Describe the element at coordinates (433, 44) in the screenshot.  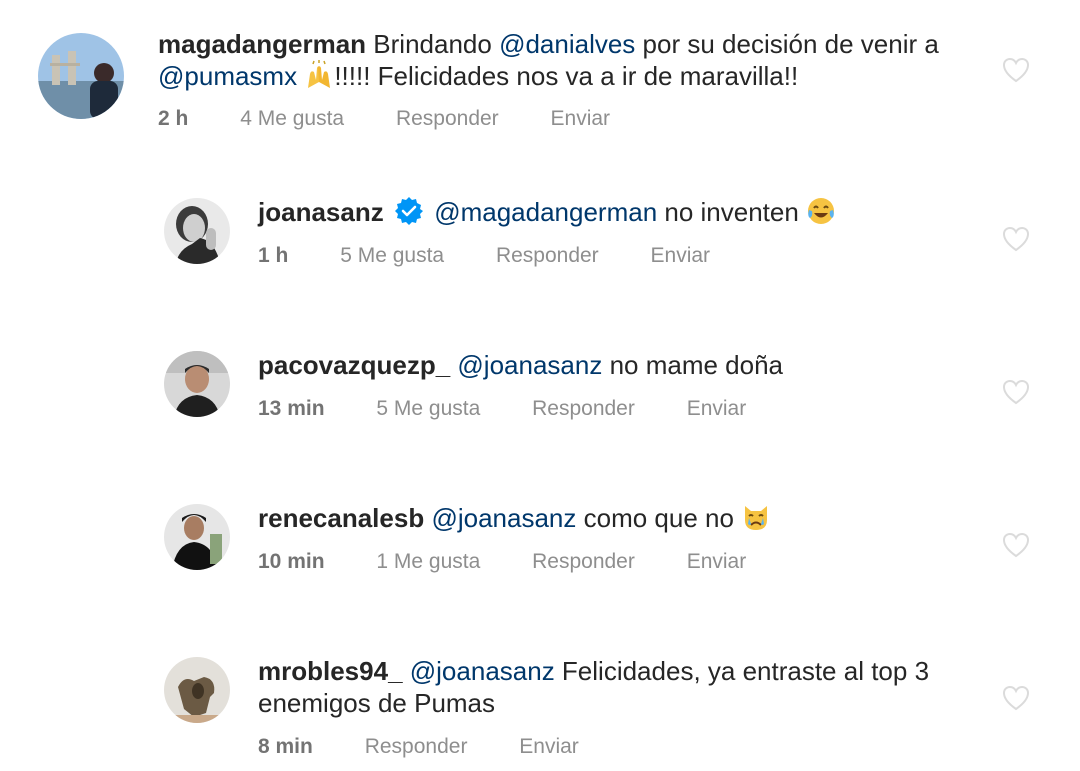
I see `comment-text-part: Brindando` at that location.